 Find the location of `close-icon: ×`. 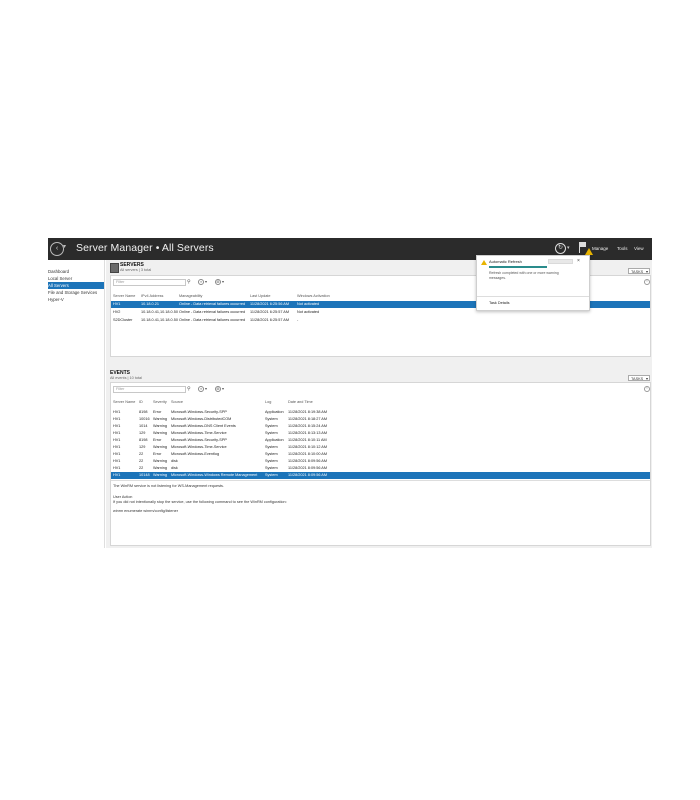

close-icon: × is located at coordinates (578, 261).